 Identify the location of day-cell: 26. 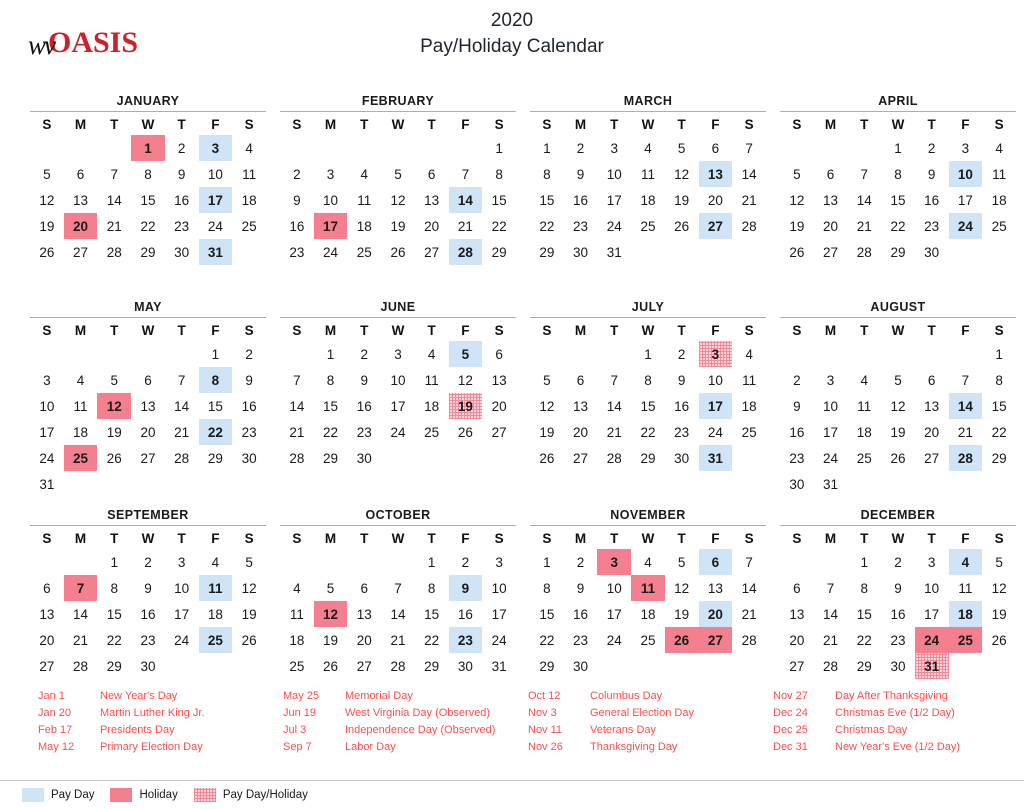
(249, 640).